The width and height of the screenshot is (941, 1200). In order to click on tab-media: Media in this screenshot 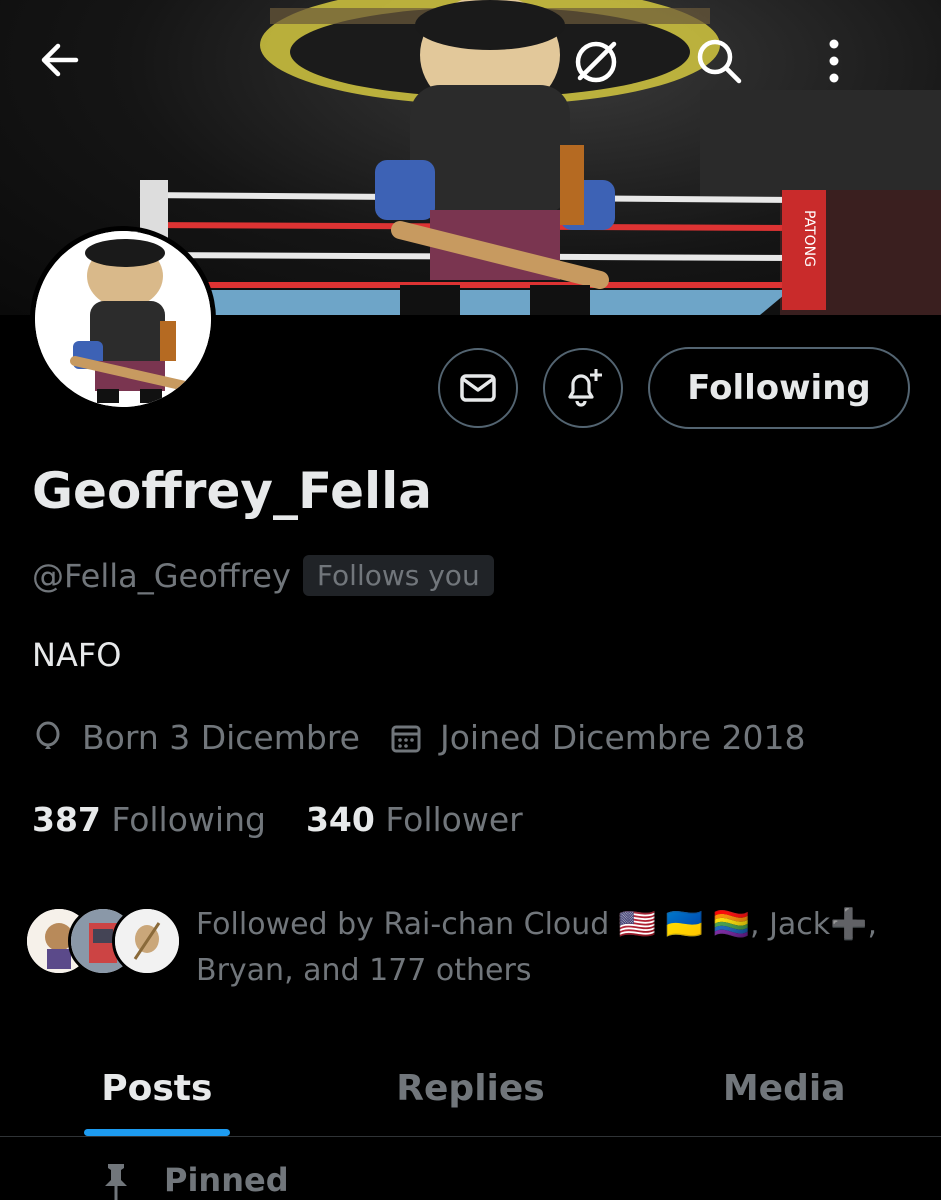, I will do `click(784, 1088)`.